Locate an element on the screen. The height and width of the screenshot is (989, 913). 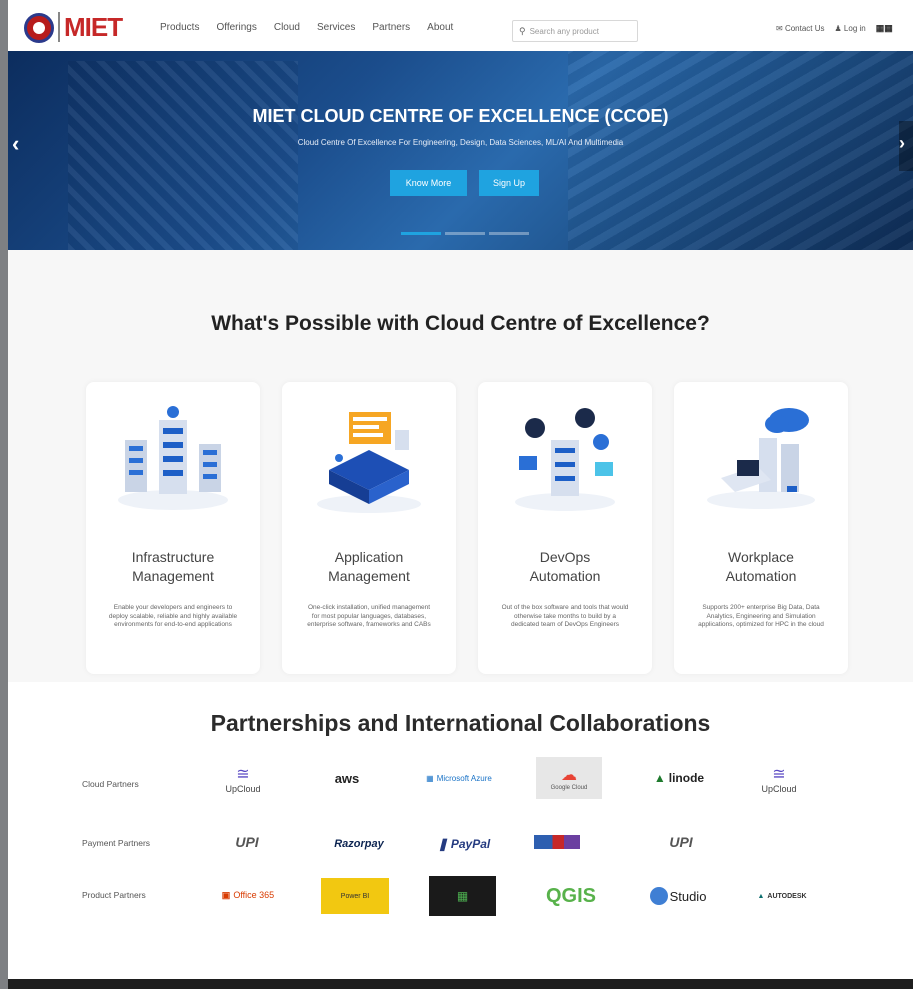
menu-item-partners: Partners is located at coordinates (391, 27).